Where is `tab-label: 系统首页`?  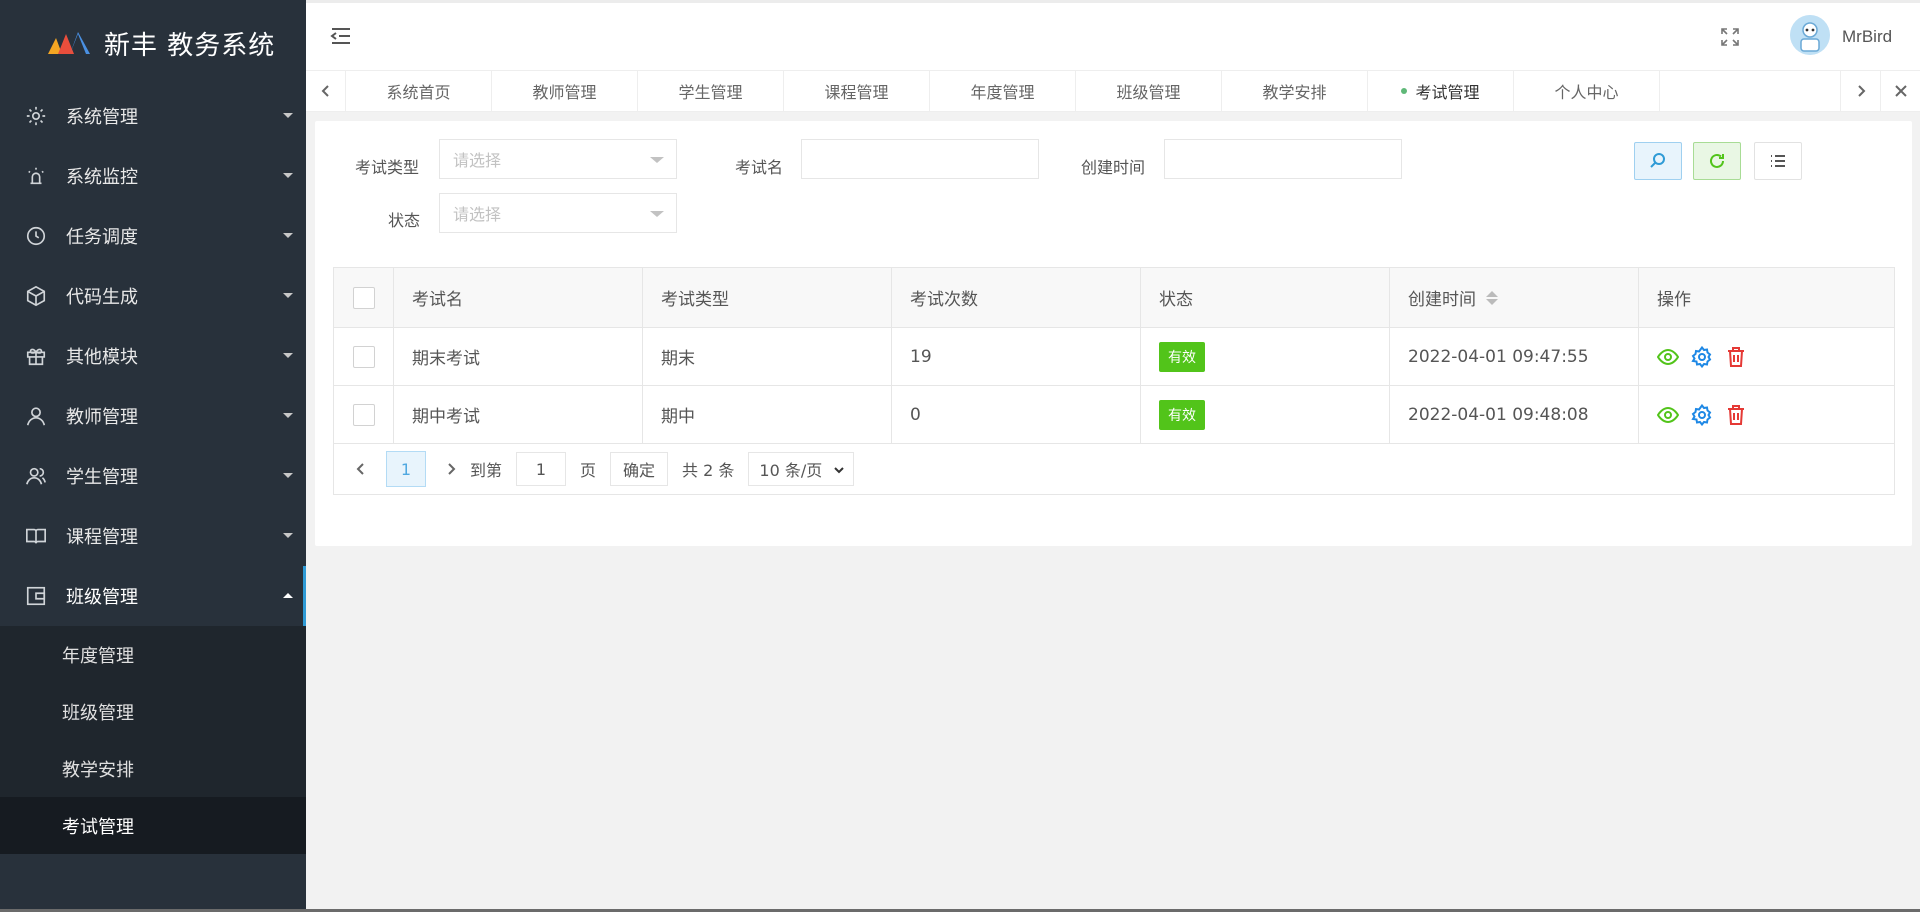 tab-label: 系统首页 is located at coordinates (418, 92).